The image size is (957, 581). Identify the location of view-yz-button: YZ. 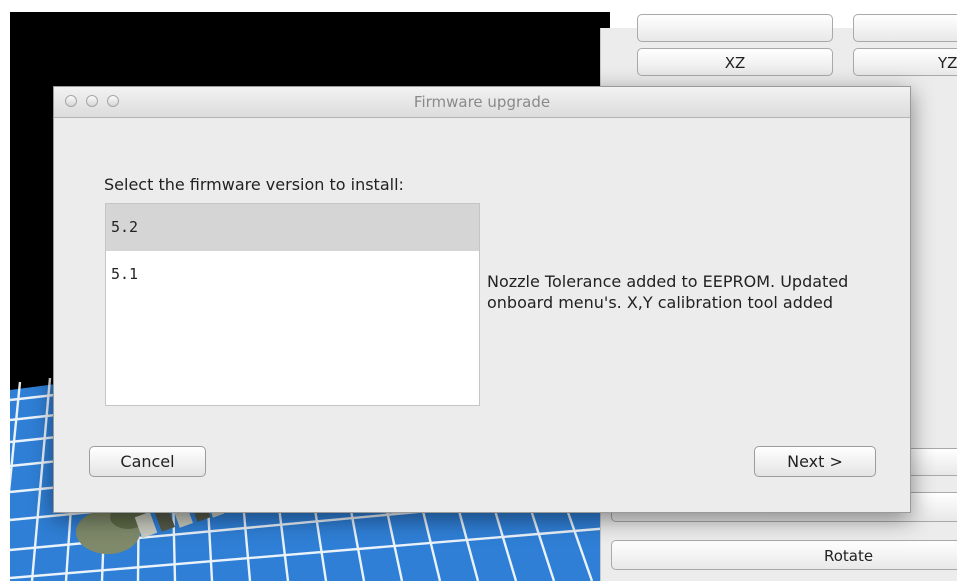
(905, 62).